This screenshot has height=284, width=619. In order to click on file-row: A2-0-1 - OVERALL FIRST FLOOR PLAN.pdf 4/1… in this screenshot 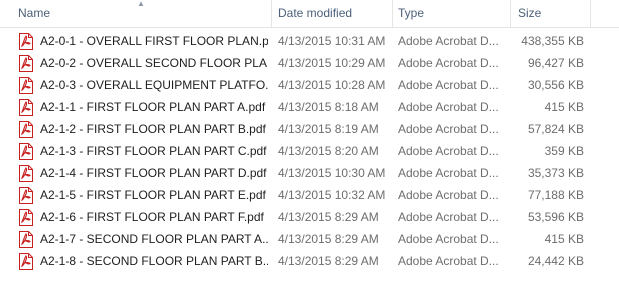, I will do `click(309, 41)`.